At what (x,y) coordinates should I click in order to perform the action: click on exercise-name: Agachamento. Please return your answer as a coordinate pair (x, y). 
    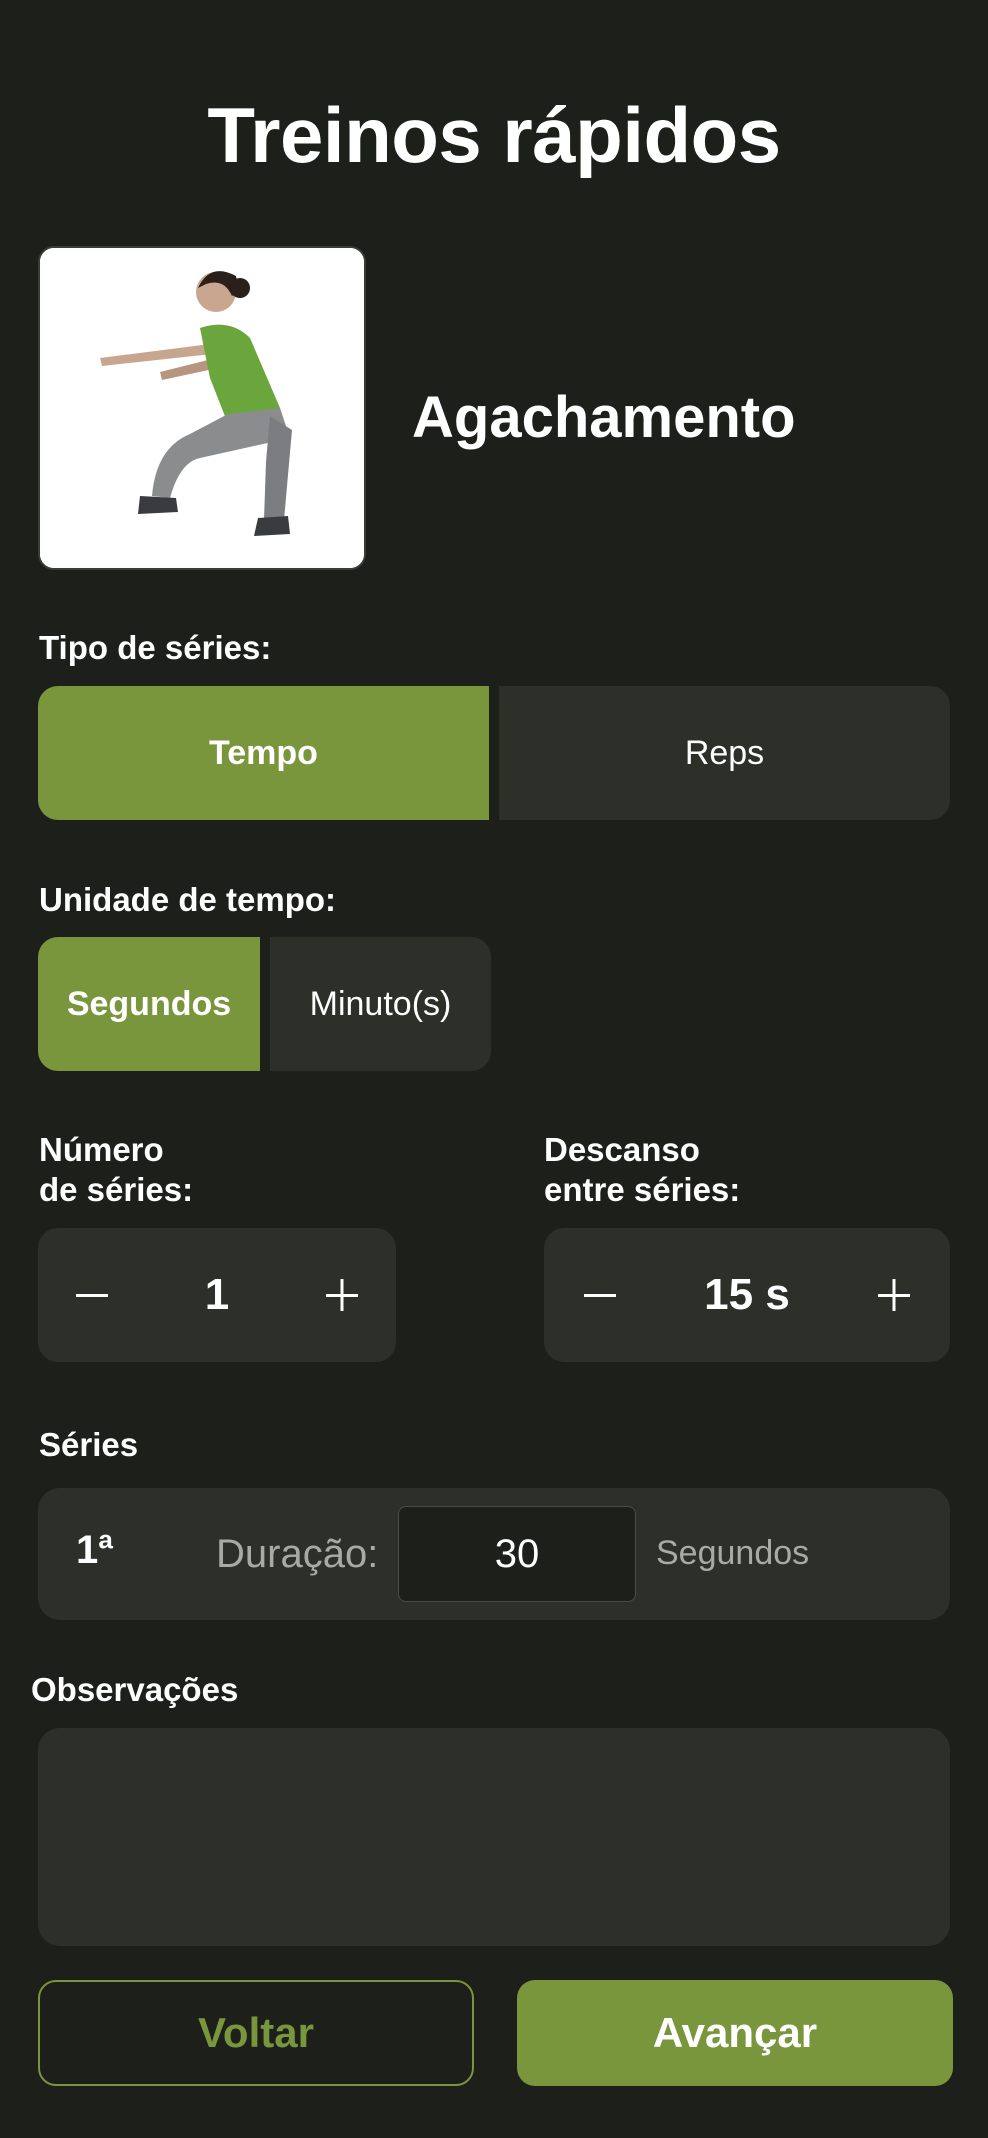
    Looking at the image, I should click on (604, 417).